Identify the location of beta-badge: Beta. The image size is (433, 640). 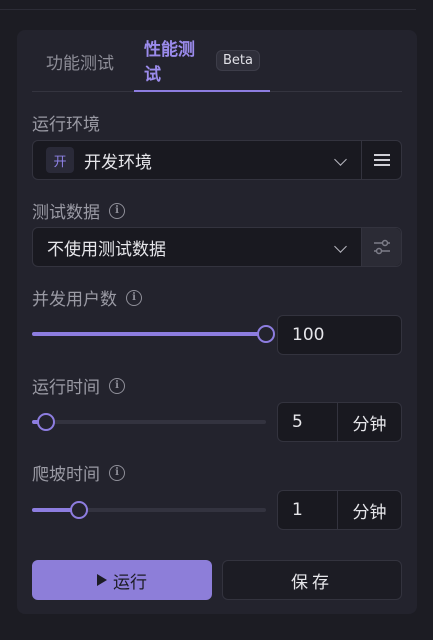
(238, 60).